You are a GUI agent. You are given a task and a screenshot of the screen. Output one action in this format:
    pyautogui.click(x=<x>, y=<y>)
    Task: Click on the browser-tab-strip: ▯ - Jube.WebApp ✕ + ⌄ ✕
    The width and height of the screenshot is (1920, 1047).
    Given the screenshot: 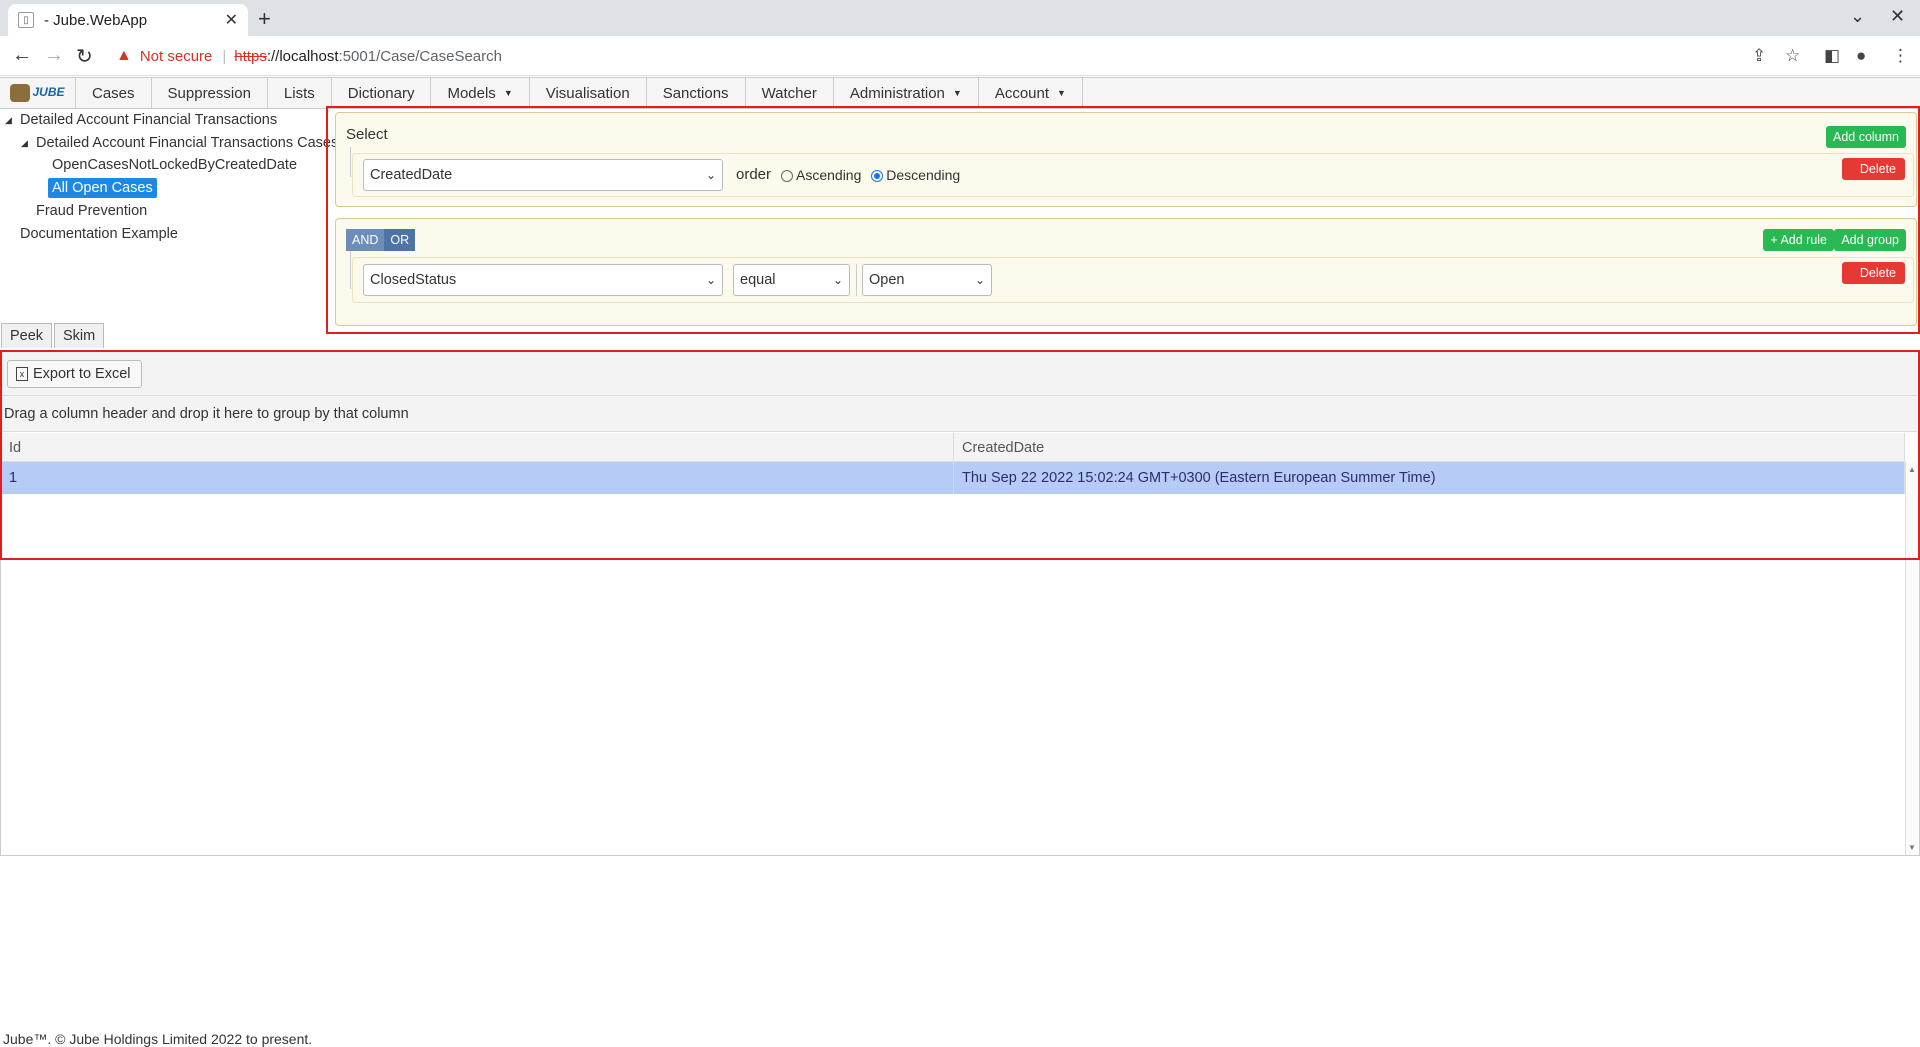 What is the action you would take?
    pyautogui.click(x=960, y=18)
    